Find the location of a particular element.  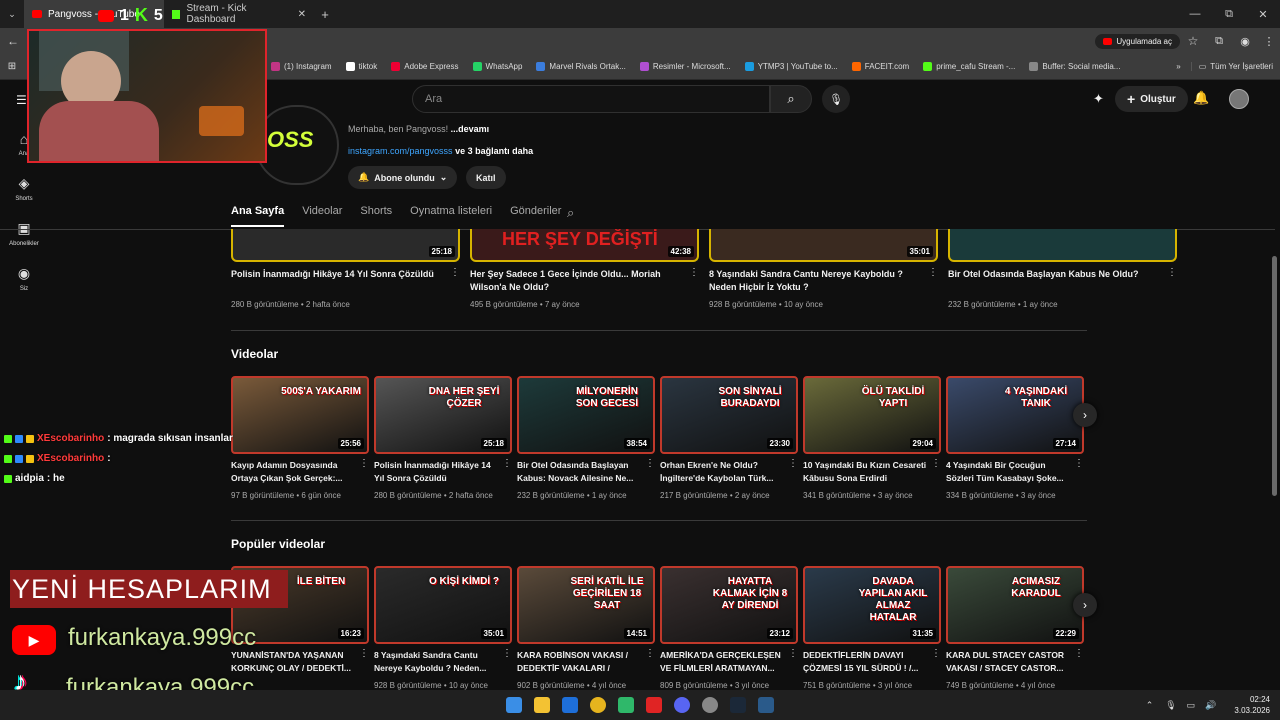

video-thumbnail: ÖLÜ TAKLİDİ YAPTI 29:04 is located at coordinates (872, 415).